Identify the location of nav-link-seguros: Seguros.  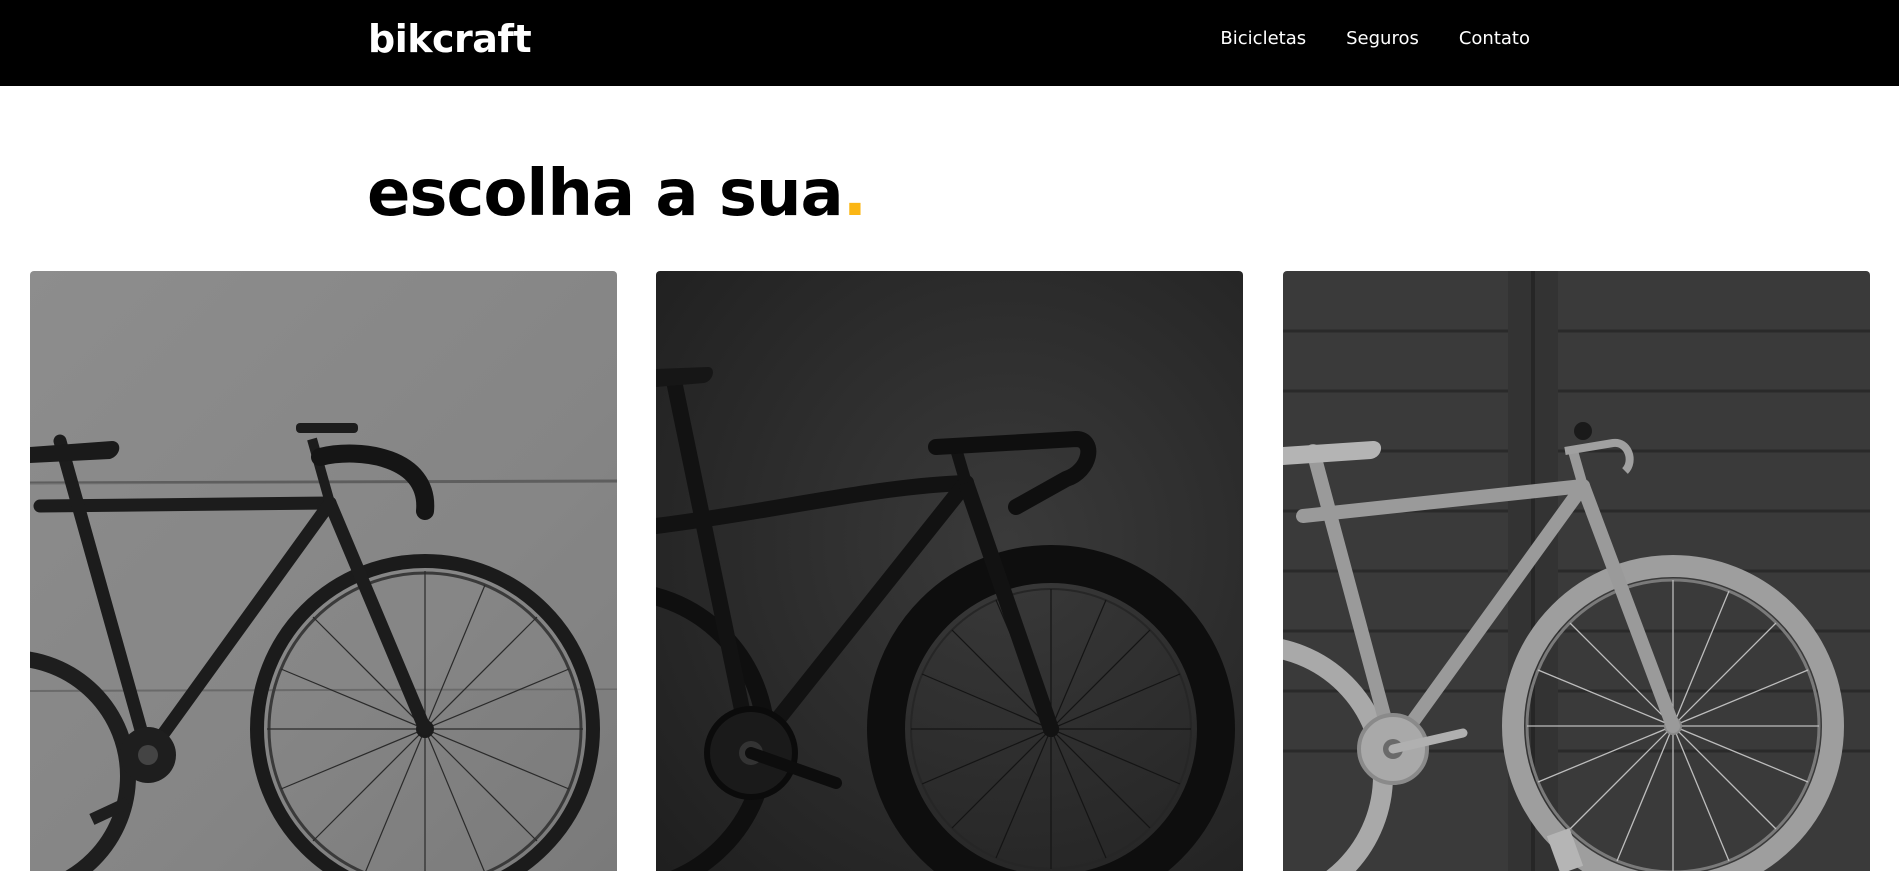
(1382, 39).